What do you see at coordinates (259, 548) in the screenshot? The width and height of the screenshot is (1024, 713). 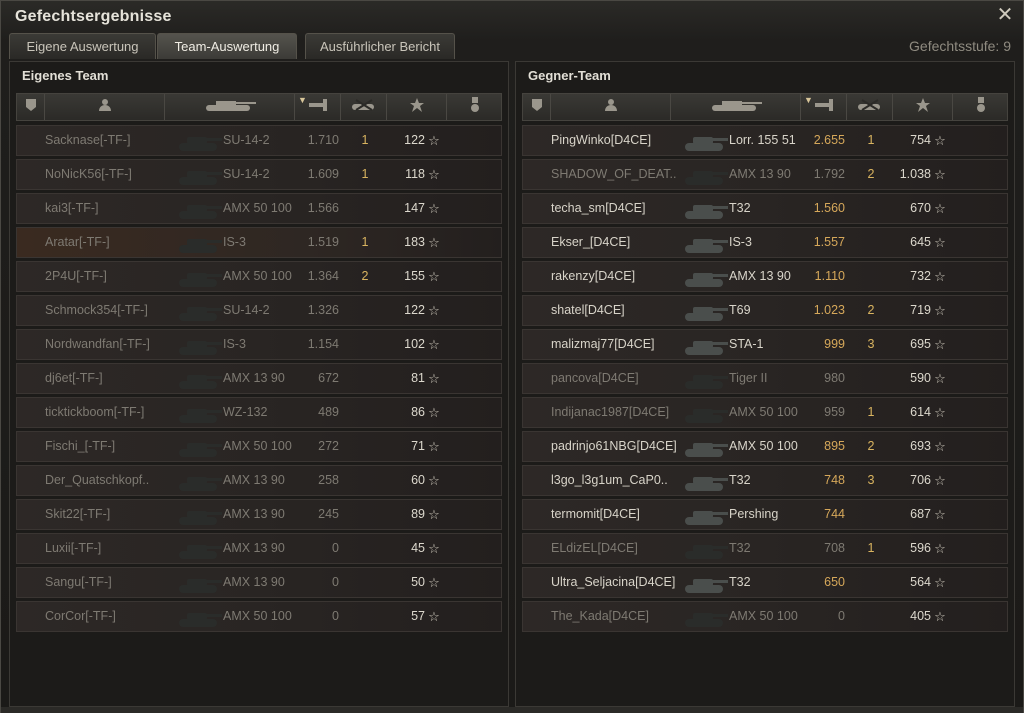 I see `table-row: Luxii[-TF-] AMX 13 90 0 45 ☆` at bounding box center [259, 548].